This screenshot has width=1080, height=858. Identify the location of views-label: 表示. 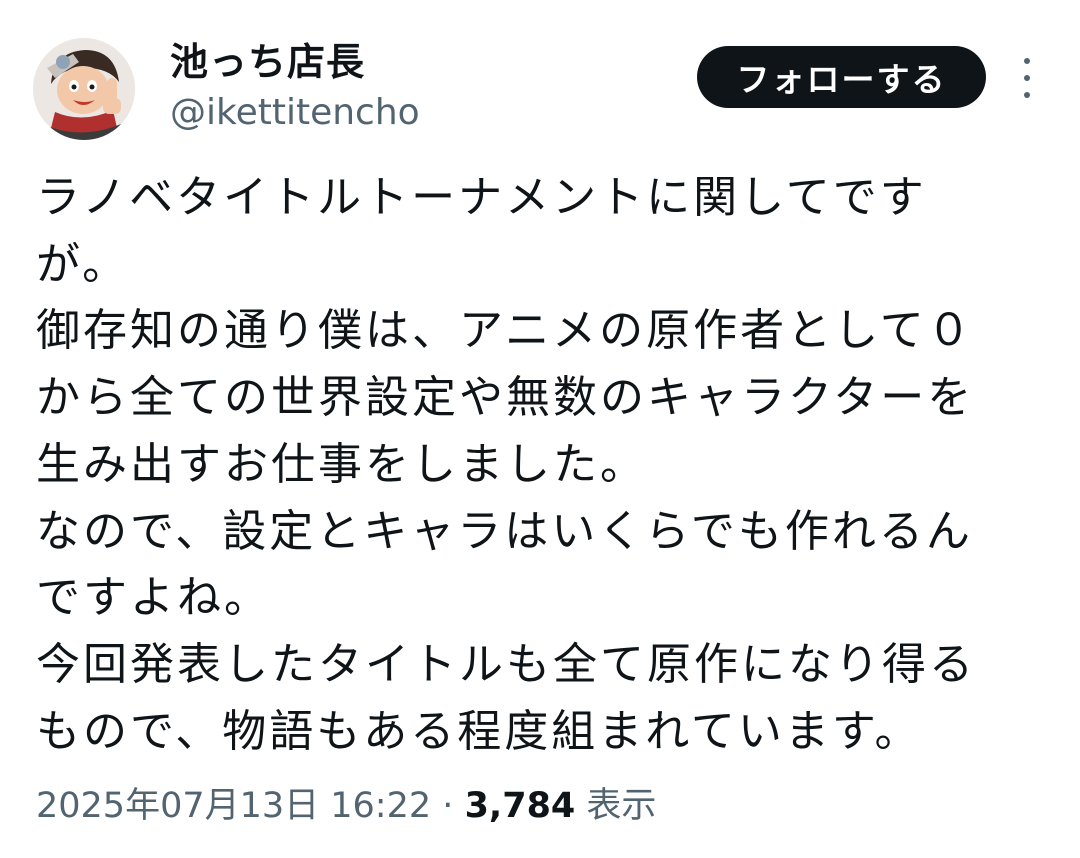
(621, 806).